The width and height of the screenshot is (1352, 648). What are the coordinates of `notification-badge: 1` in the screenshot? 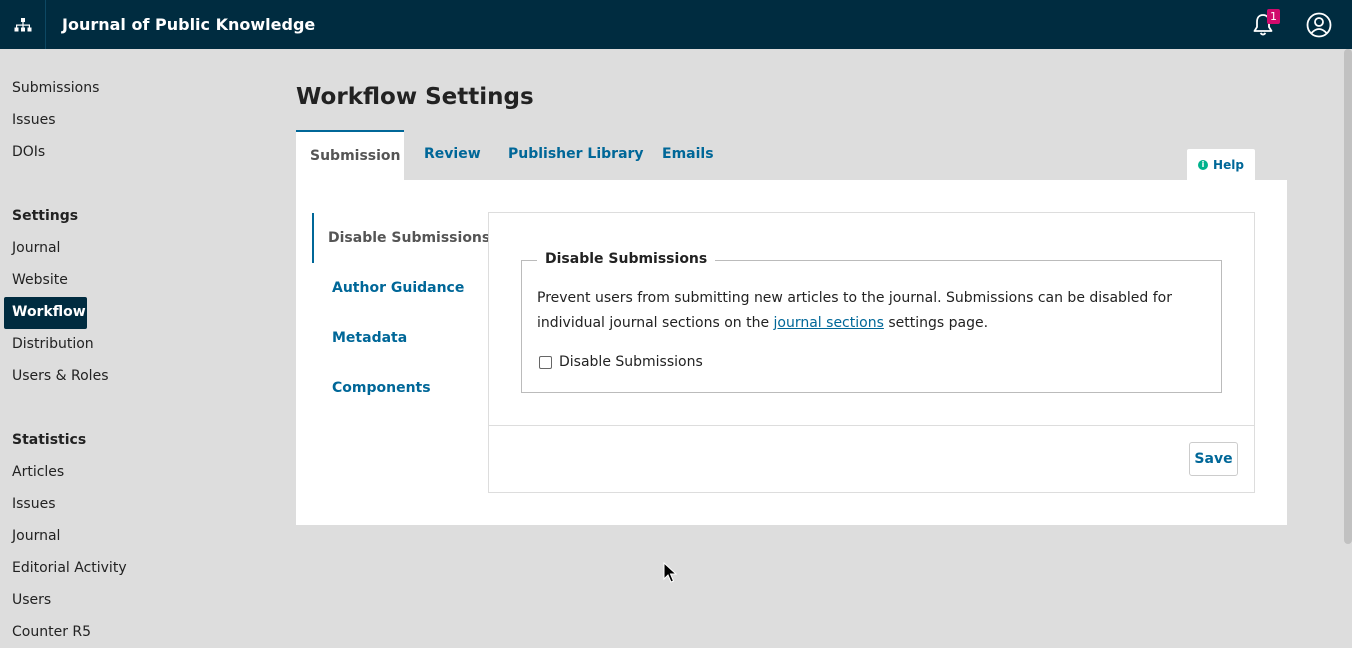 It's located at (1273, 16).